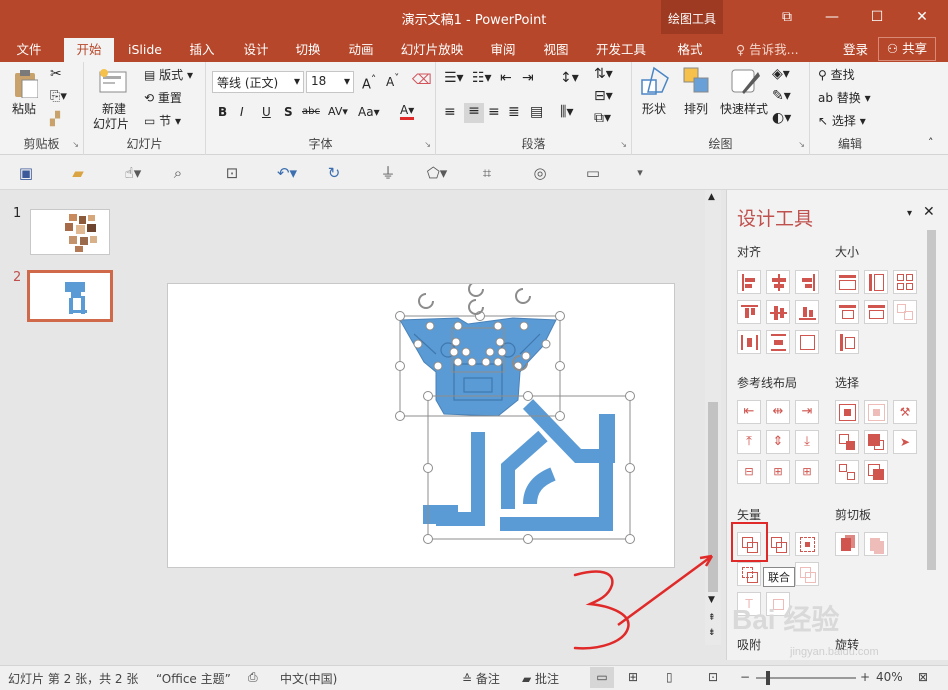 This screenshot has height=690, width=948. I want to click on presenter-icon: ⊡, so click(232, 173).